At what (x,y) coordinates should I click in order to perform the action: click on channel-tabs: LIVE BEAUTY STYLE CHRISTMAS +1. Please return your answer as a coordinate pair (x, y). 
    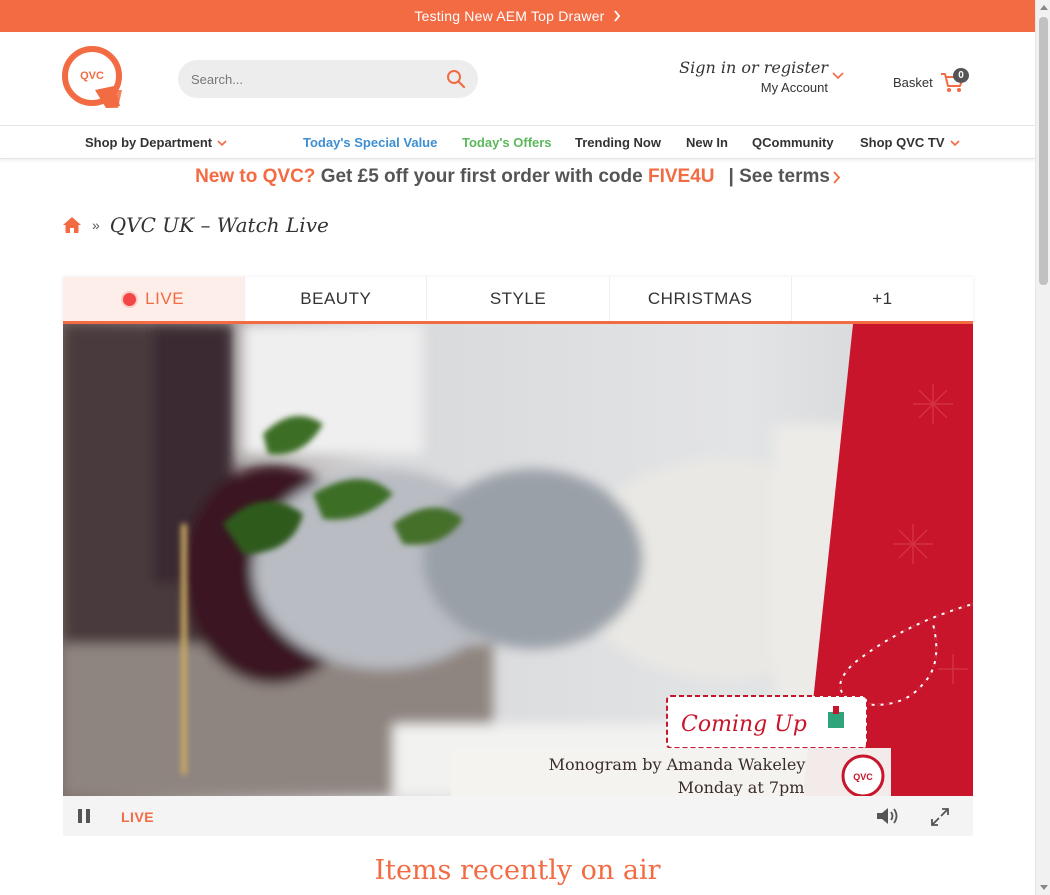
    Looking at the image, I should click on (518, 300).